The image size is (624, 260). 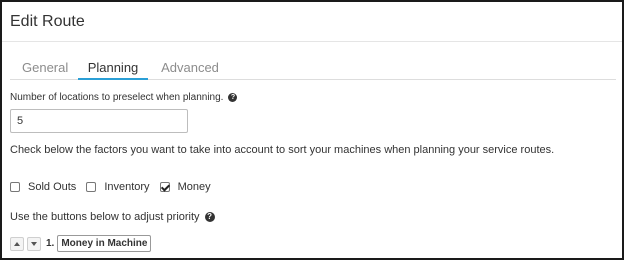 What do you see at coordinates (190, 68) in the screenshot?
I see `tab-advanced: Advanced` at bounding box center [190, 68].